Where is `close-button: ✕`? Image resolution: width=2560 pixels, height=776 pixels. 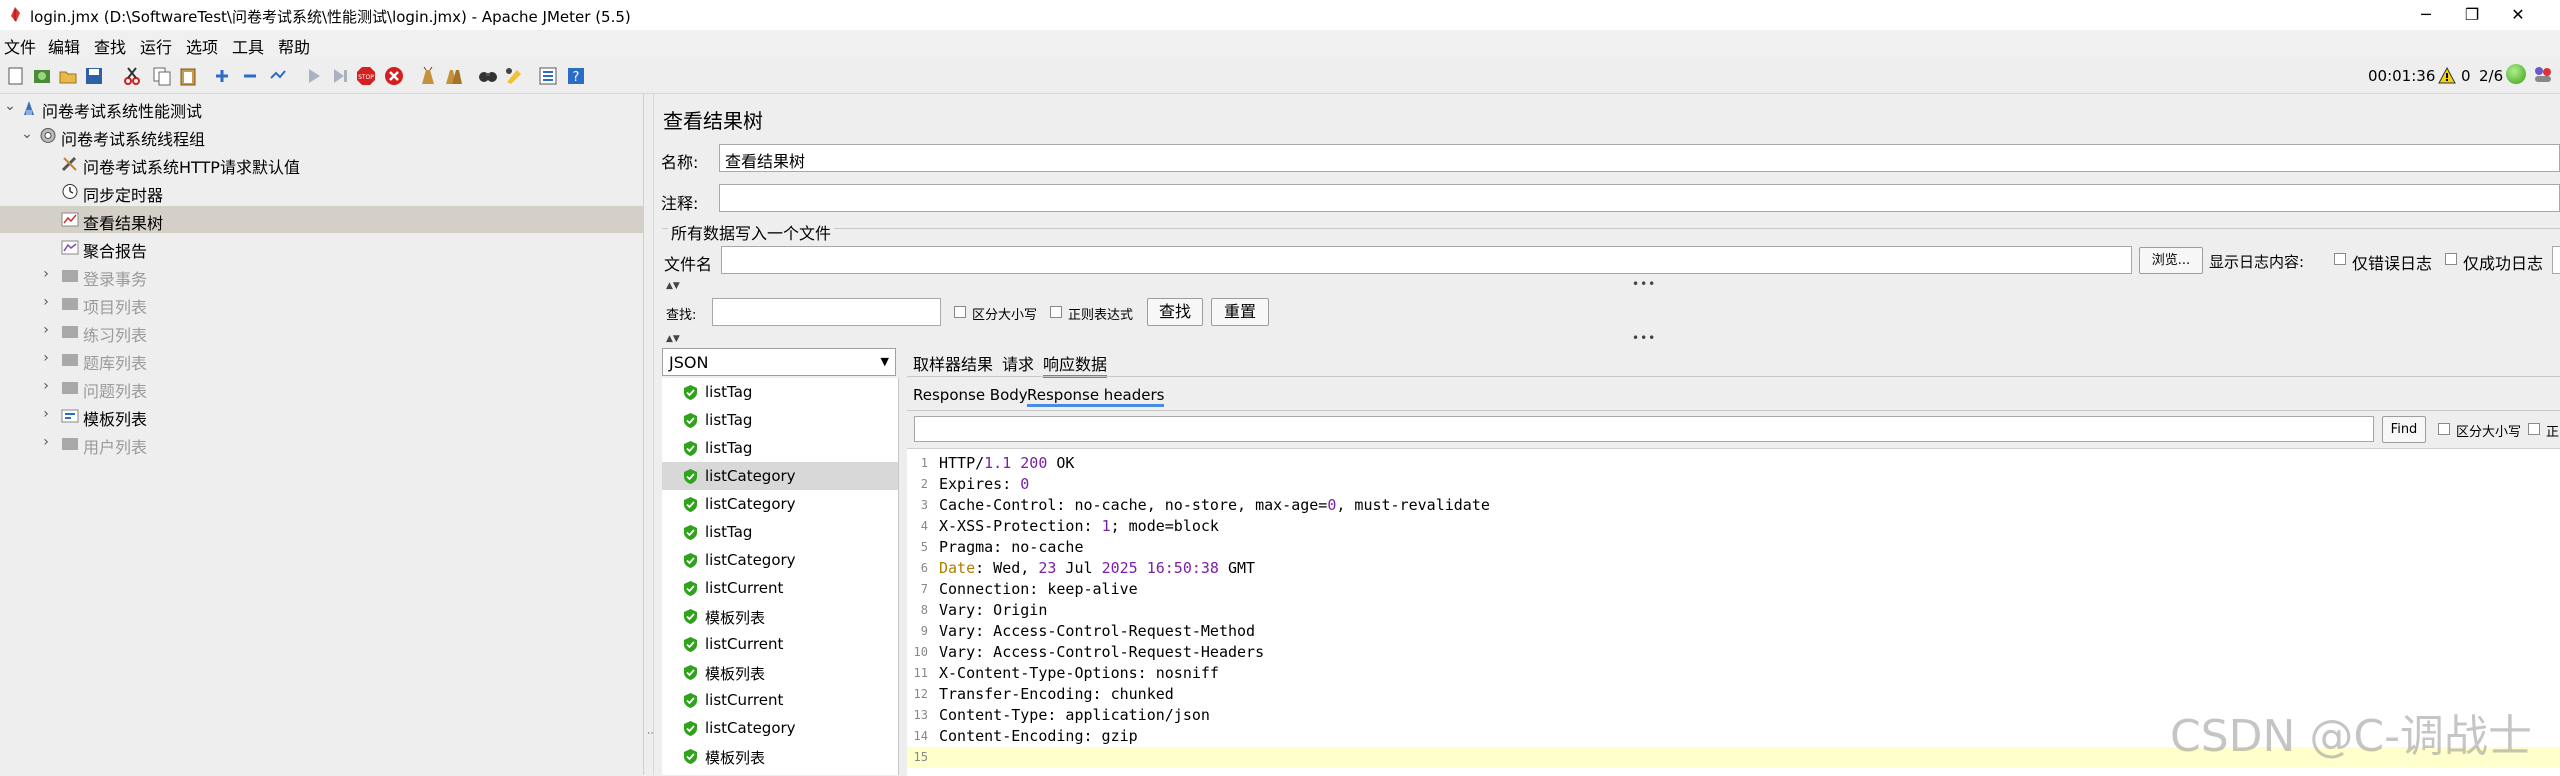
close-button: ✕ is located at coordinates (2518, 15).